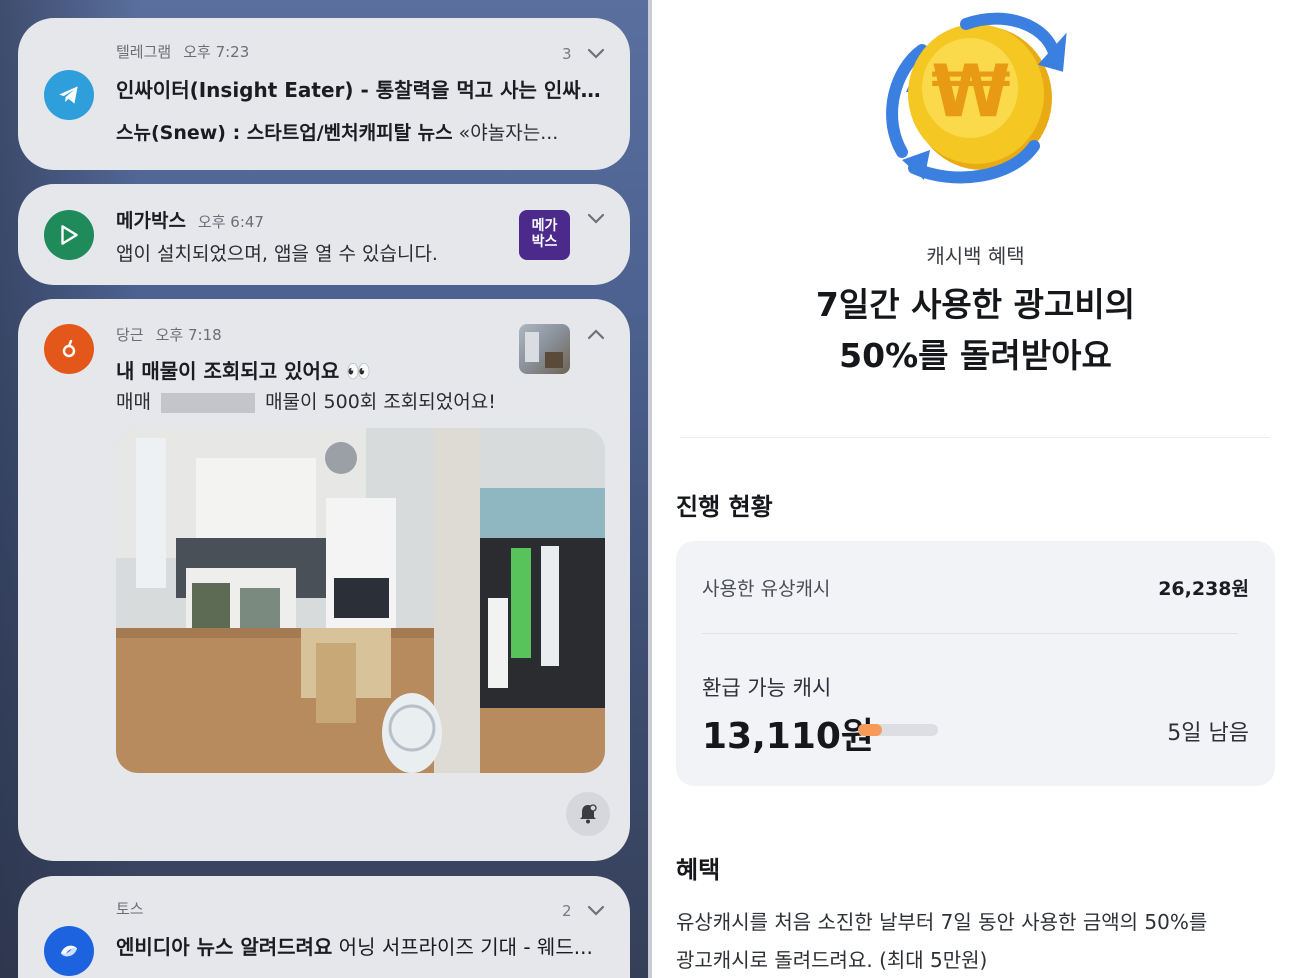  What do you see at coordinates (724, 507) in the screenshot?
I see `progress-section-title: 진행 현황` at bounding box center [724, 507].